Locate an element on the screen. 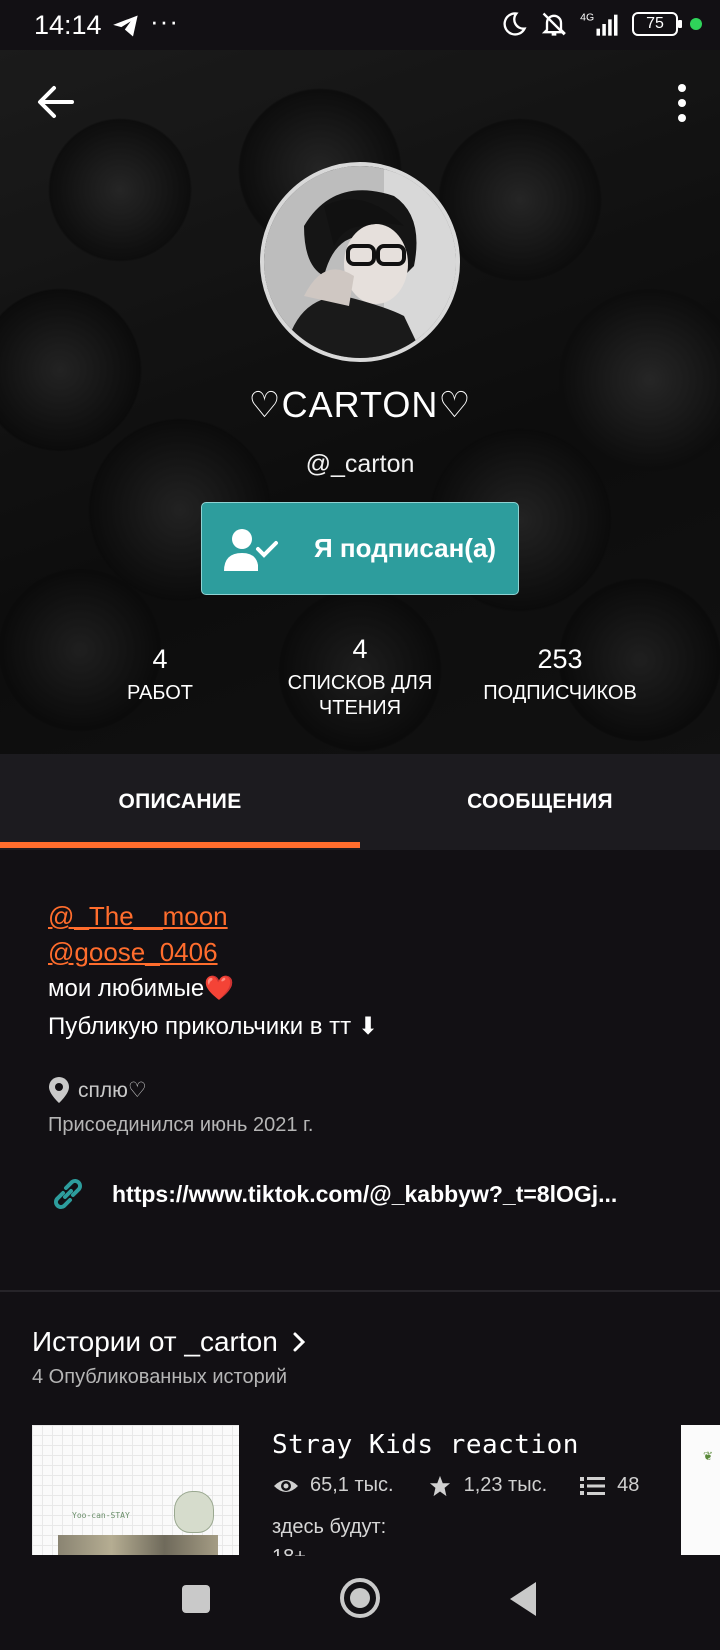  stories-title: Истории от _carton is located at coordinates (155, 1341).